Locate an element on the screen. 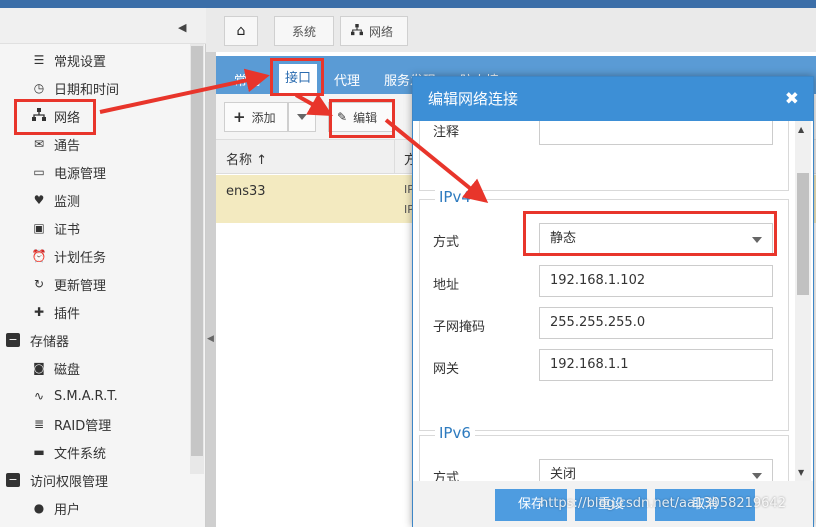  sidebar-item-raid: ≣ RAID管理 is located at coordinates (70, 424).